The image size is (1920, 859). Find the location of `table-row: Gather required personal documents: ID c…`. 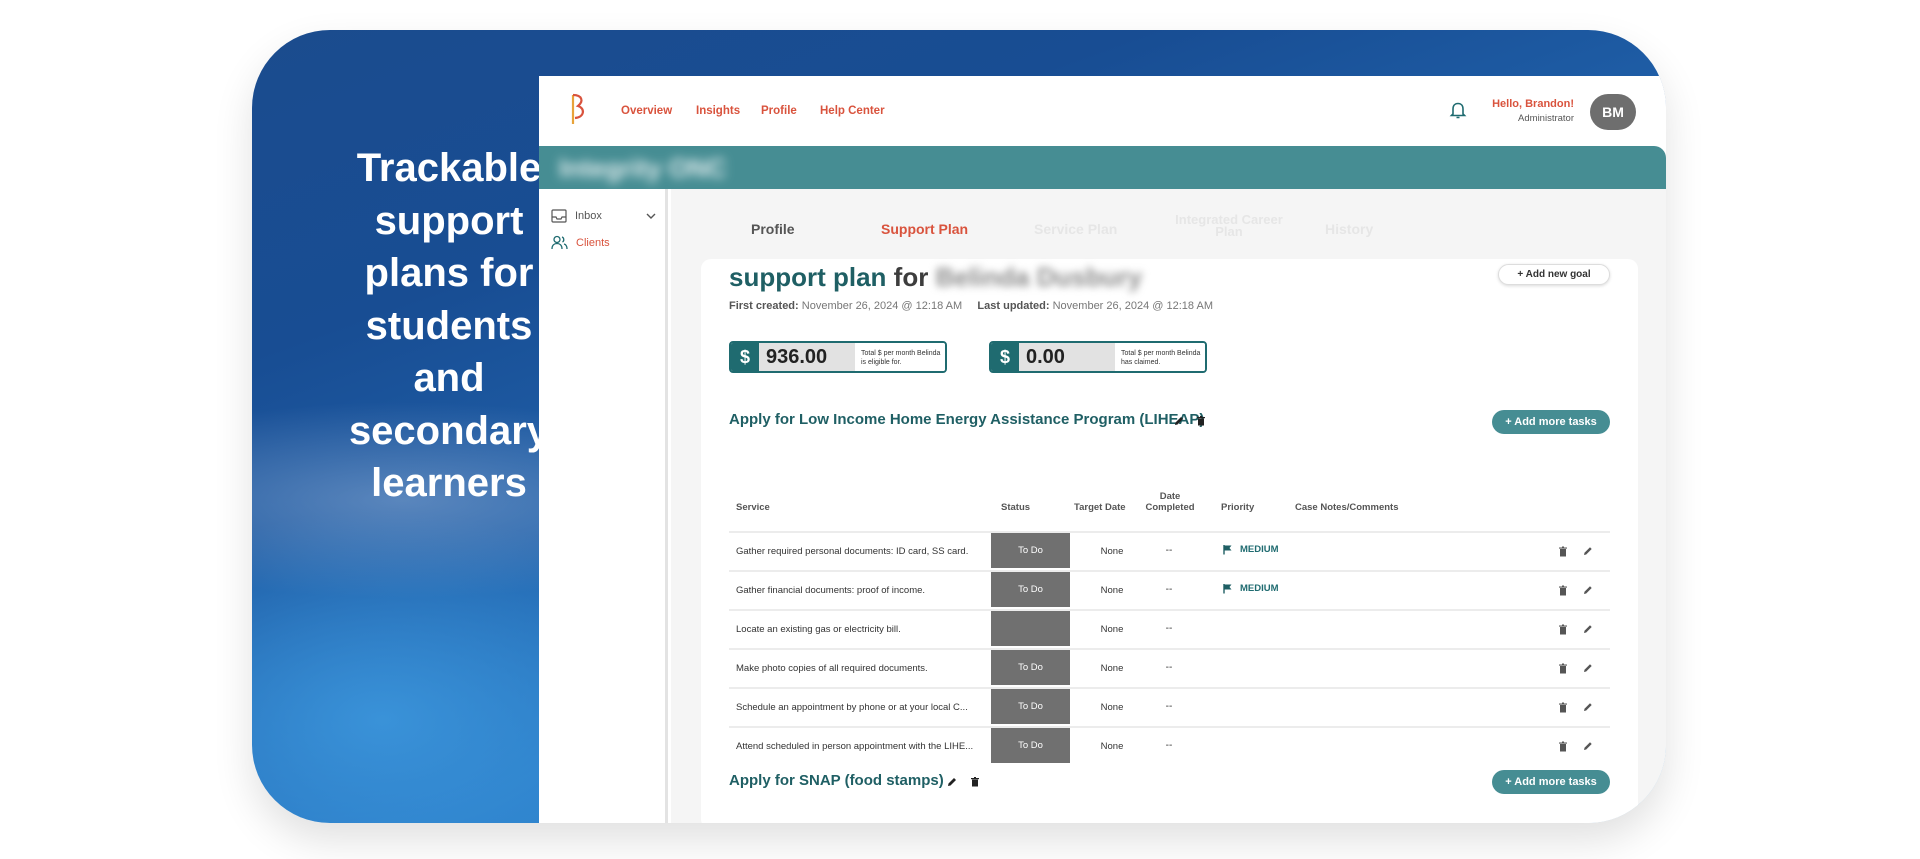

table-row: Gather required personal documents: ID c… is located at coordinates (1169, 550).